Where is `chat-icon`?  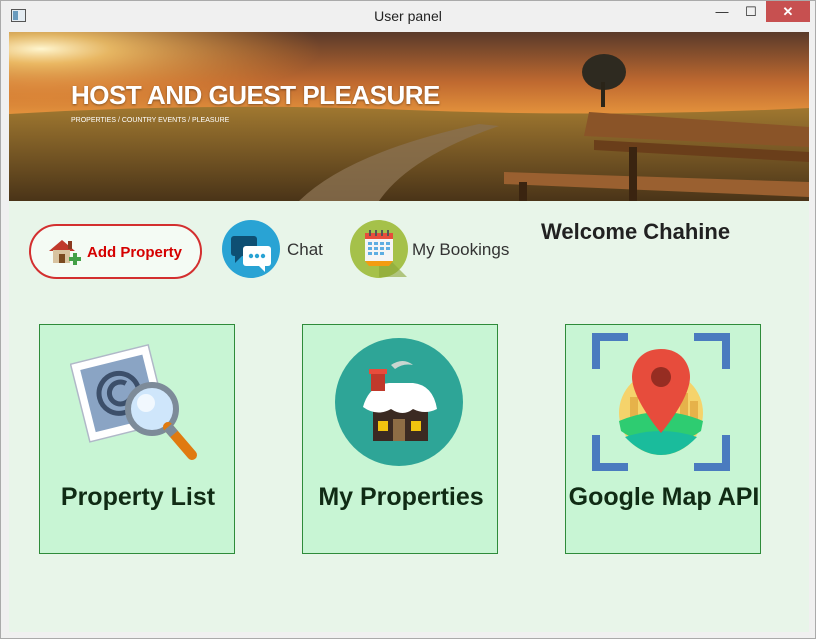 chat-icon is located at coordinates (251, 249).